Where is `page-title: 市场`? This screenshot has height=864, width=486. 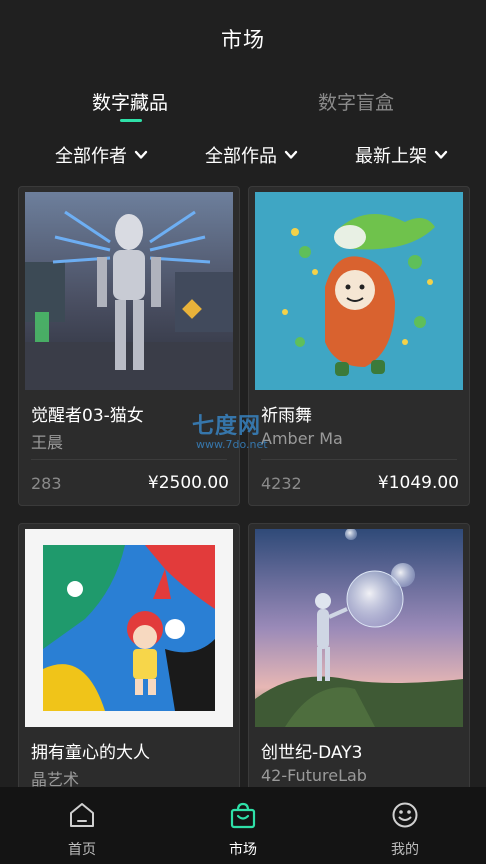
page-title: 市场 is located at coordinates (243, 40).